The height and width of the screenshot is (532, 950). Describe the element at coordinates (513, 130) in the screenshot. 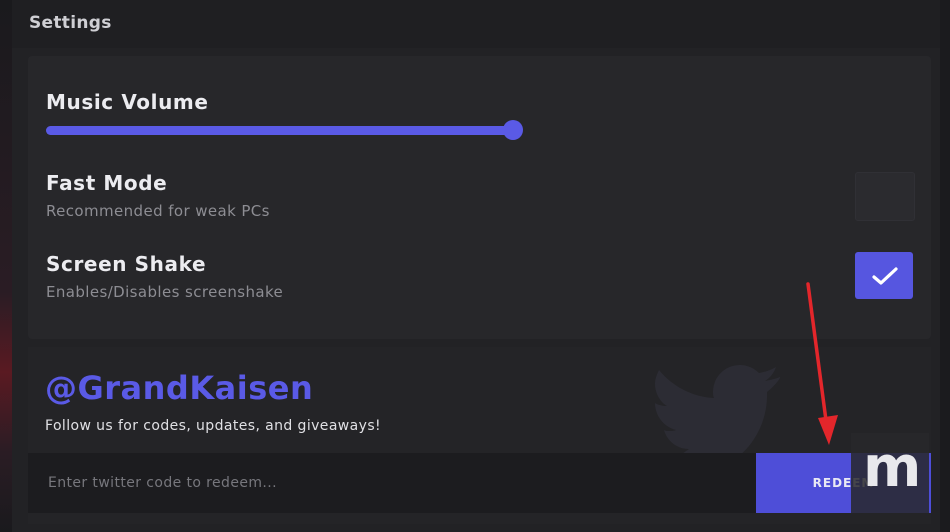

I see `slider-knob` at that location.